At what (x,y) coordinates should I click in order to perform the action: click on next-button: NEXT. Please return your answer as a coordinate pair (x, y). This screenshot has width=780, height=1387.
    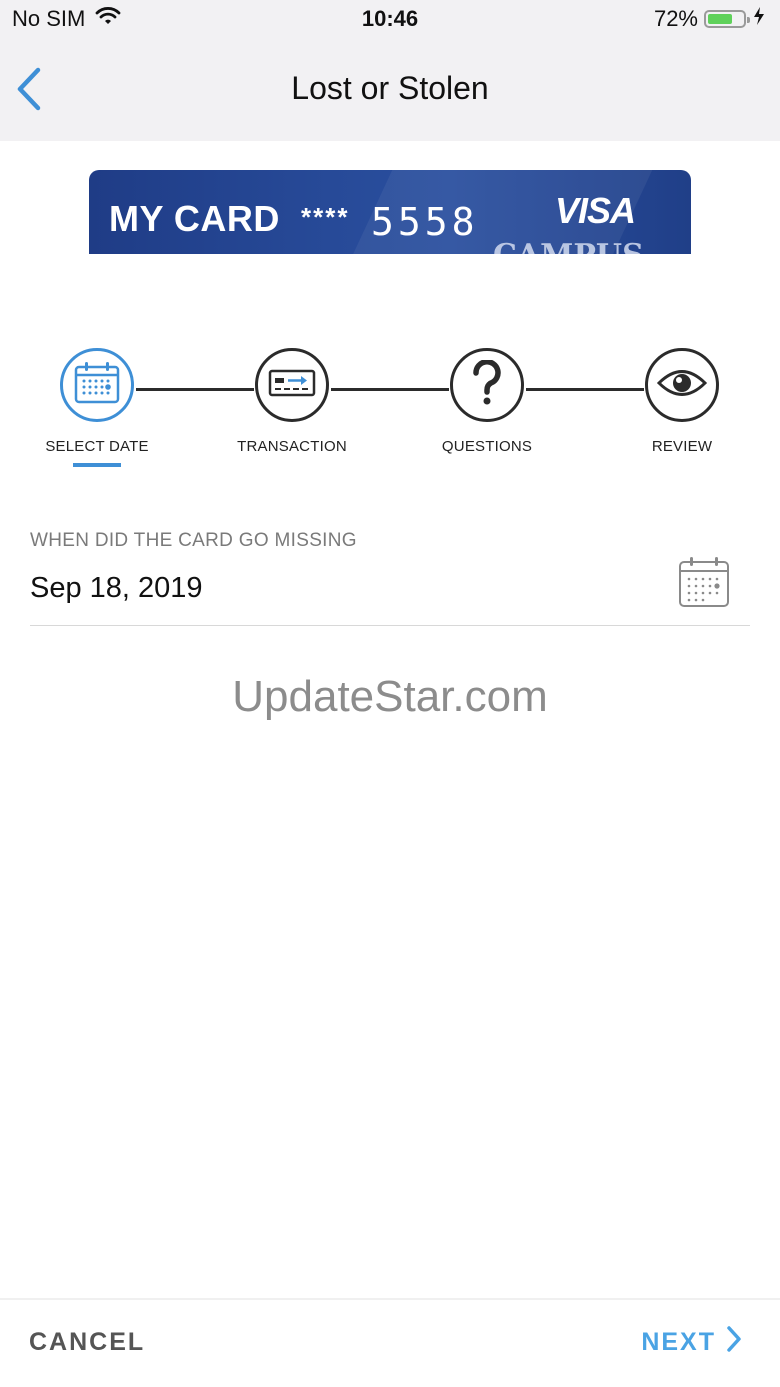
    Looking at the image, I should click on (691, 1342).